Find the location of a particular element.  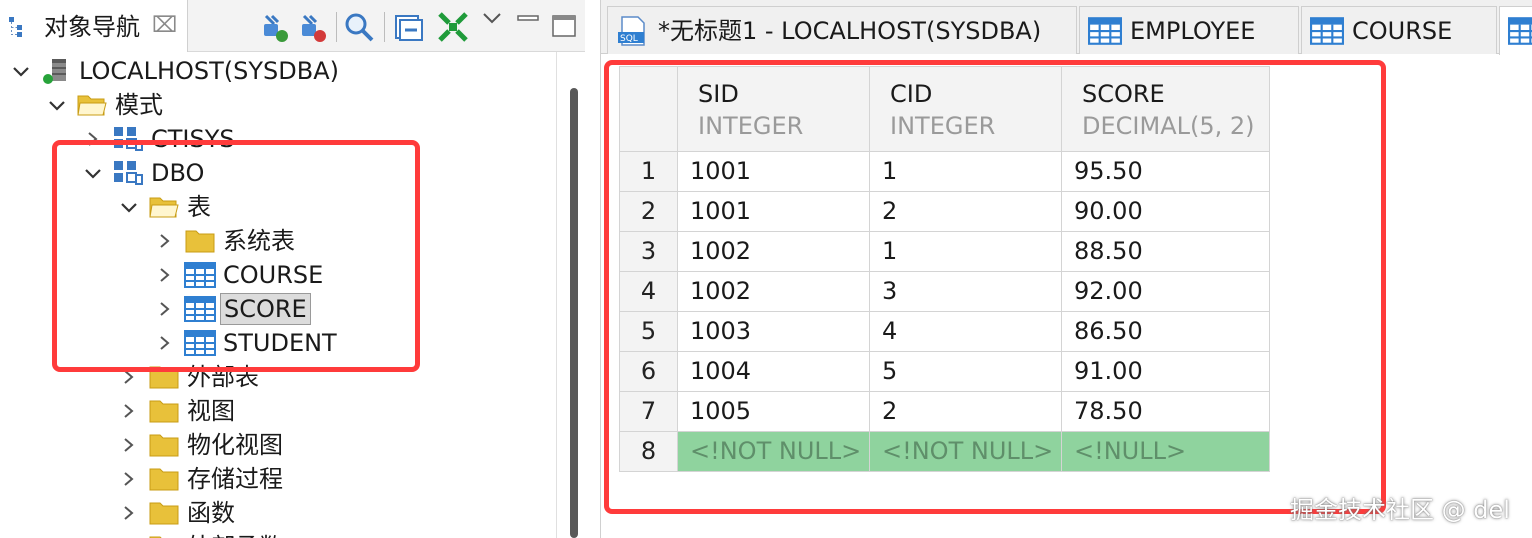

tree-item-label: 视图 is located at coordinates (211, 411).